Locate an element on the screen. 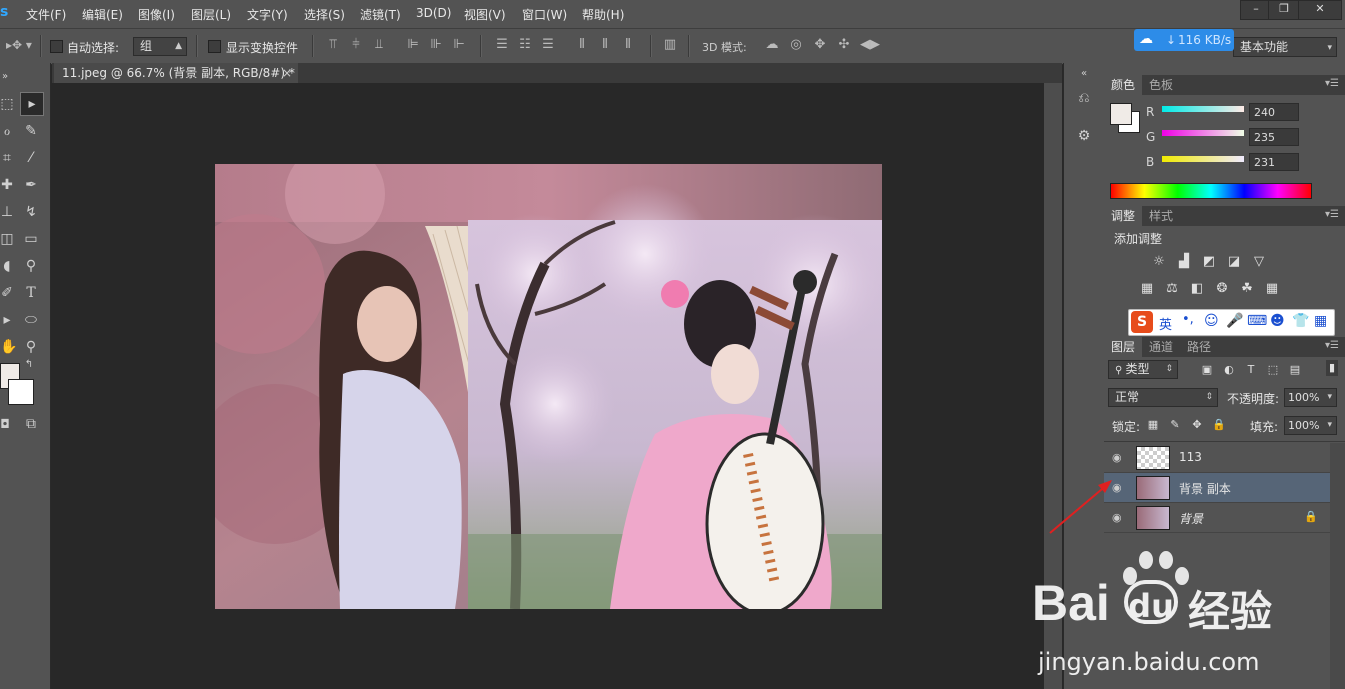  ime-language: 英 is located at coordinates (1165, 323).